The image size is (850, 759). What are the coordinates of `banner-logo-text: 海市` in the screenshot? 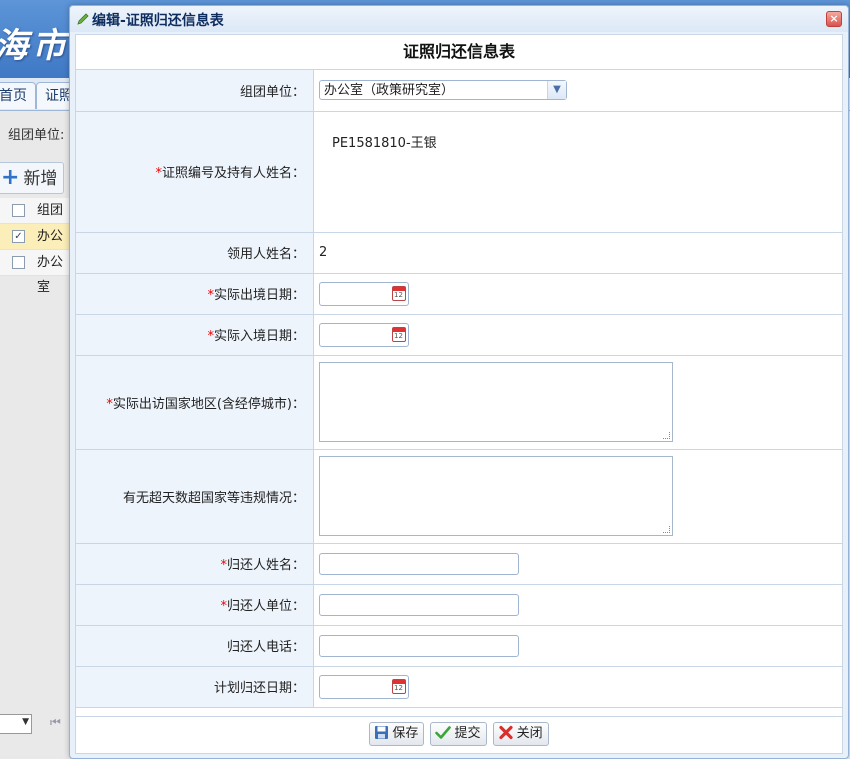 It's located at (35, 46).